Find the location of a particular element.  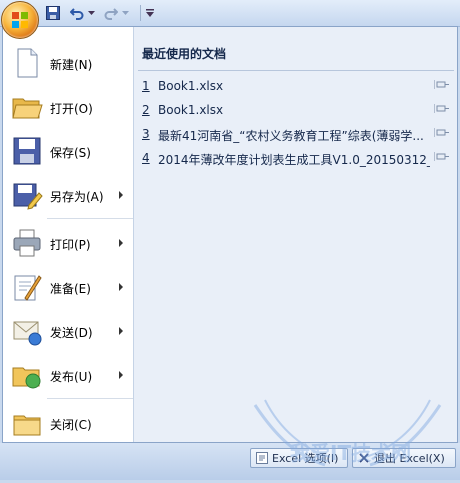

publish-icon is located at coordinates (26, 378).